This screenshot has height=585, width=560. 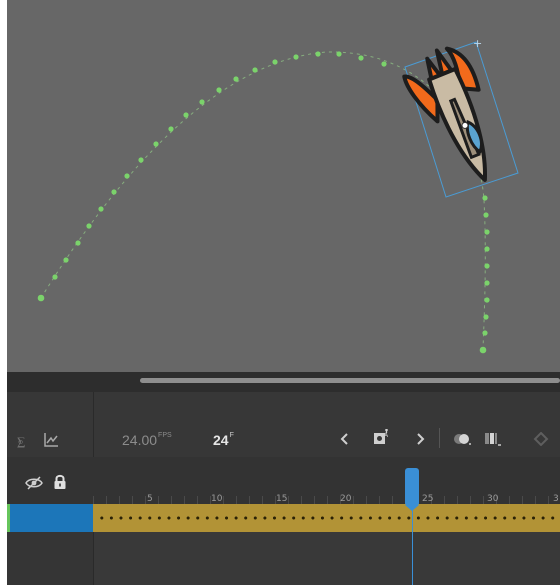 What do you see at coordinates (439, 438) in the screenshot?
I see `toolbar-divider` at bounding box center [439, 438].